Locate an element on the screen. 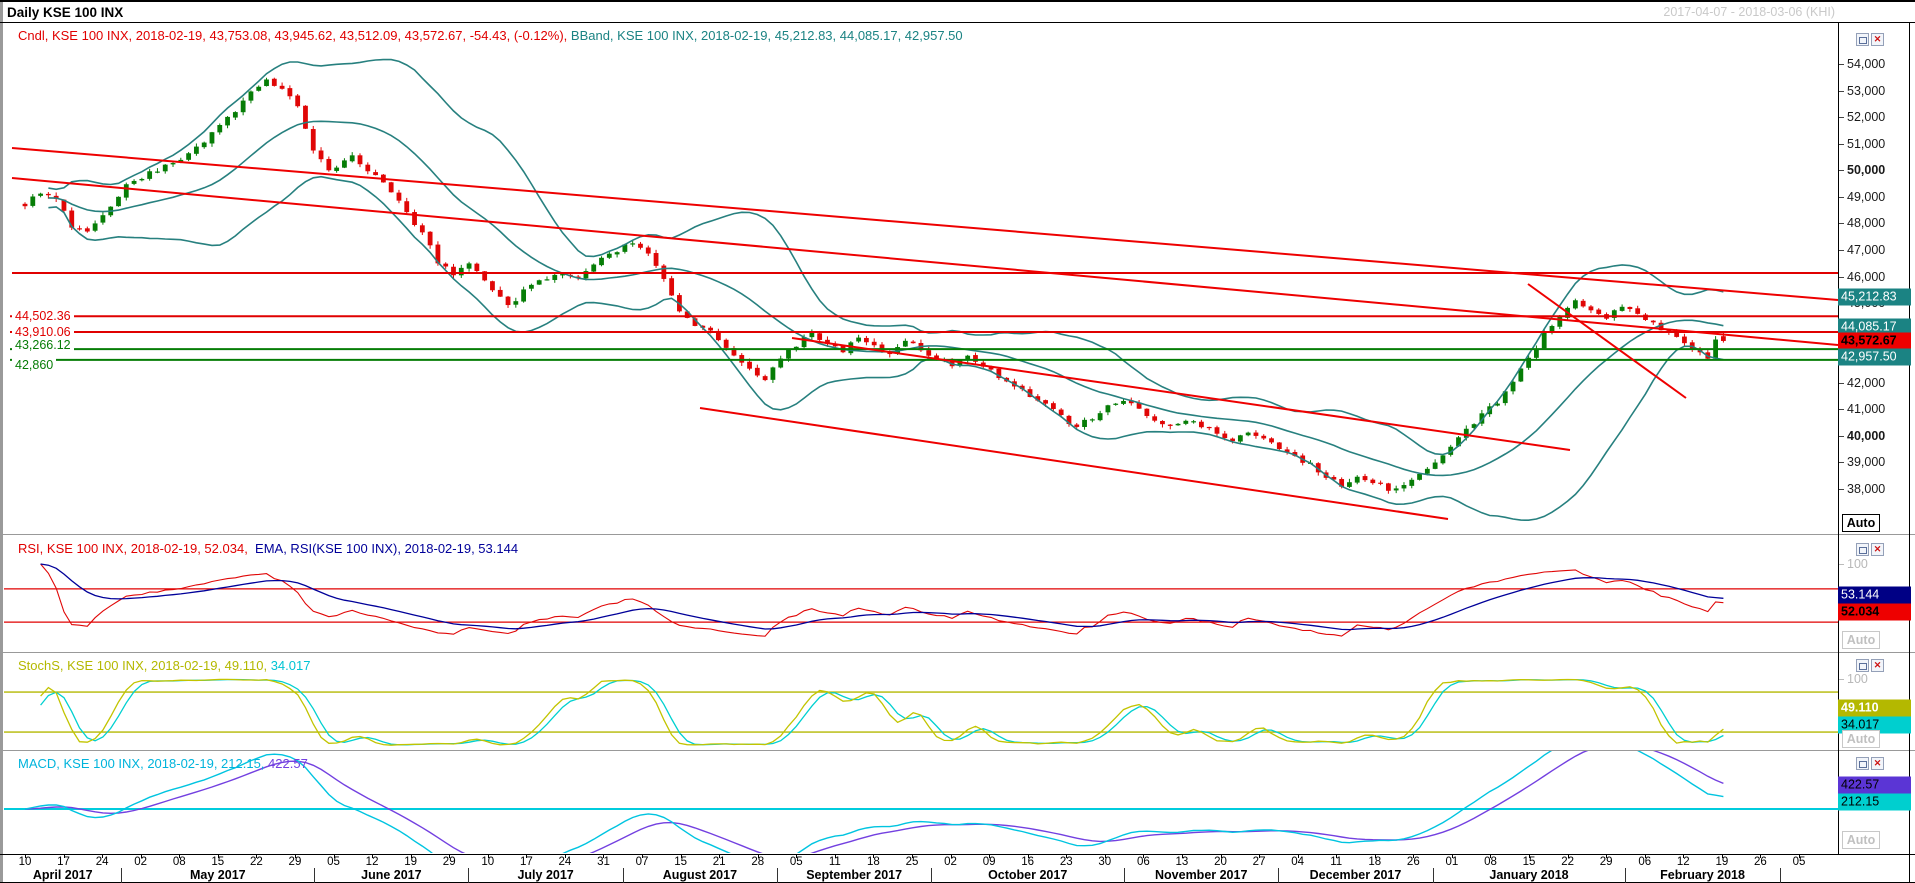  rsi-axis-tick: 100 is located at coordinates (1857, 564).